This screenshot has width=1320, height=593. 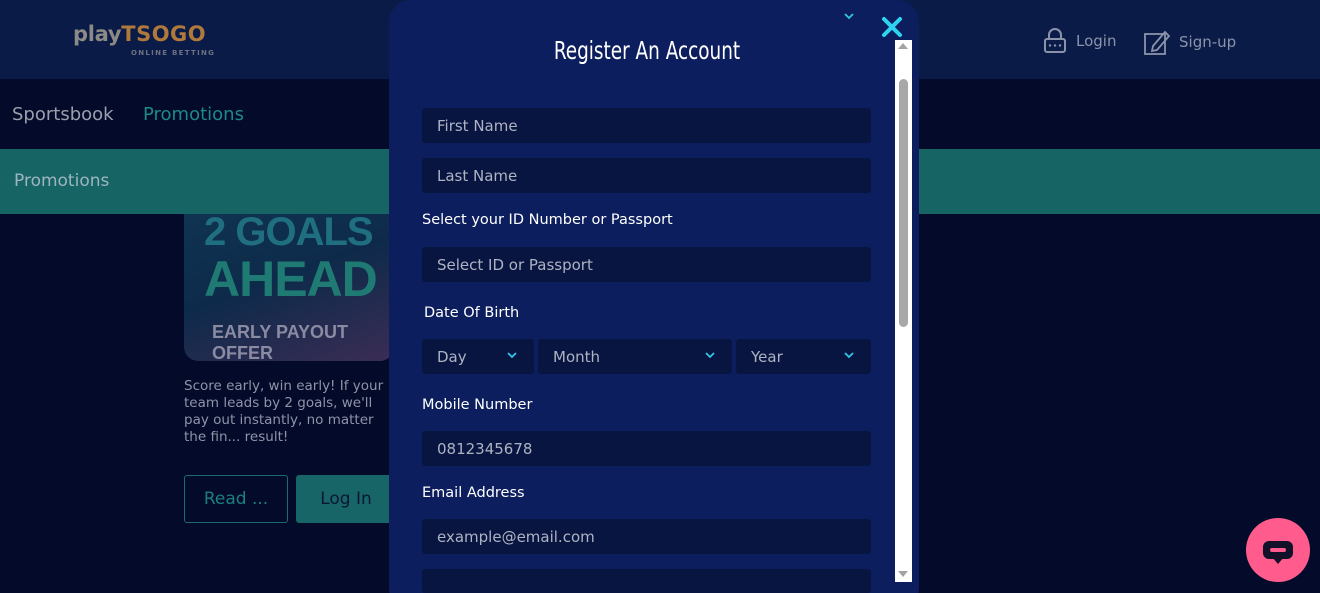 What do you see at coordinates (903, 46) in the screenshot?
I see `scroll-up-arrow-icon` at bounding box center [903, 46].